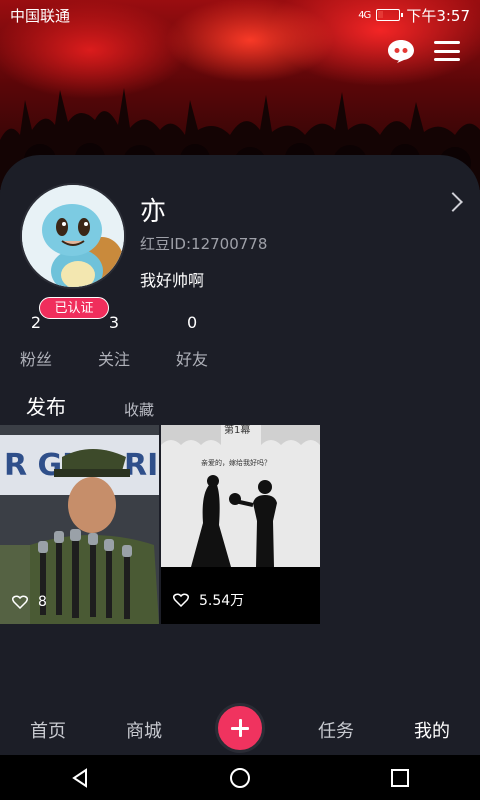 This screenshot has width=480, height=800. Describe the element at coordinates (400, 778) in the screenshot. I see `recents-icon` at that location.